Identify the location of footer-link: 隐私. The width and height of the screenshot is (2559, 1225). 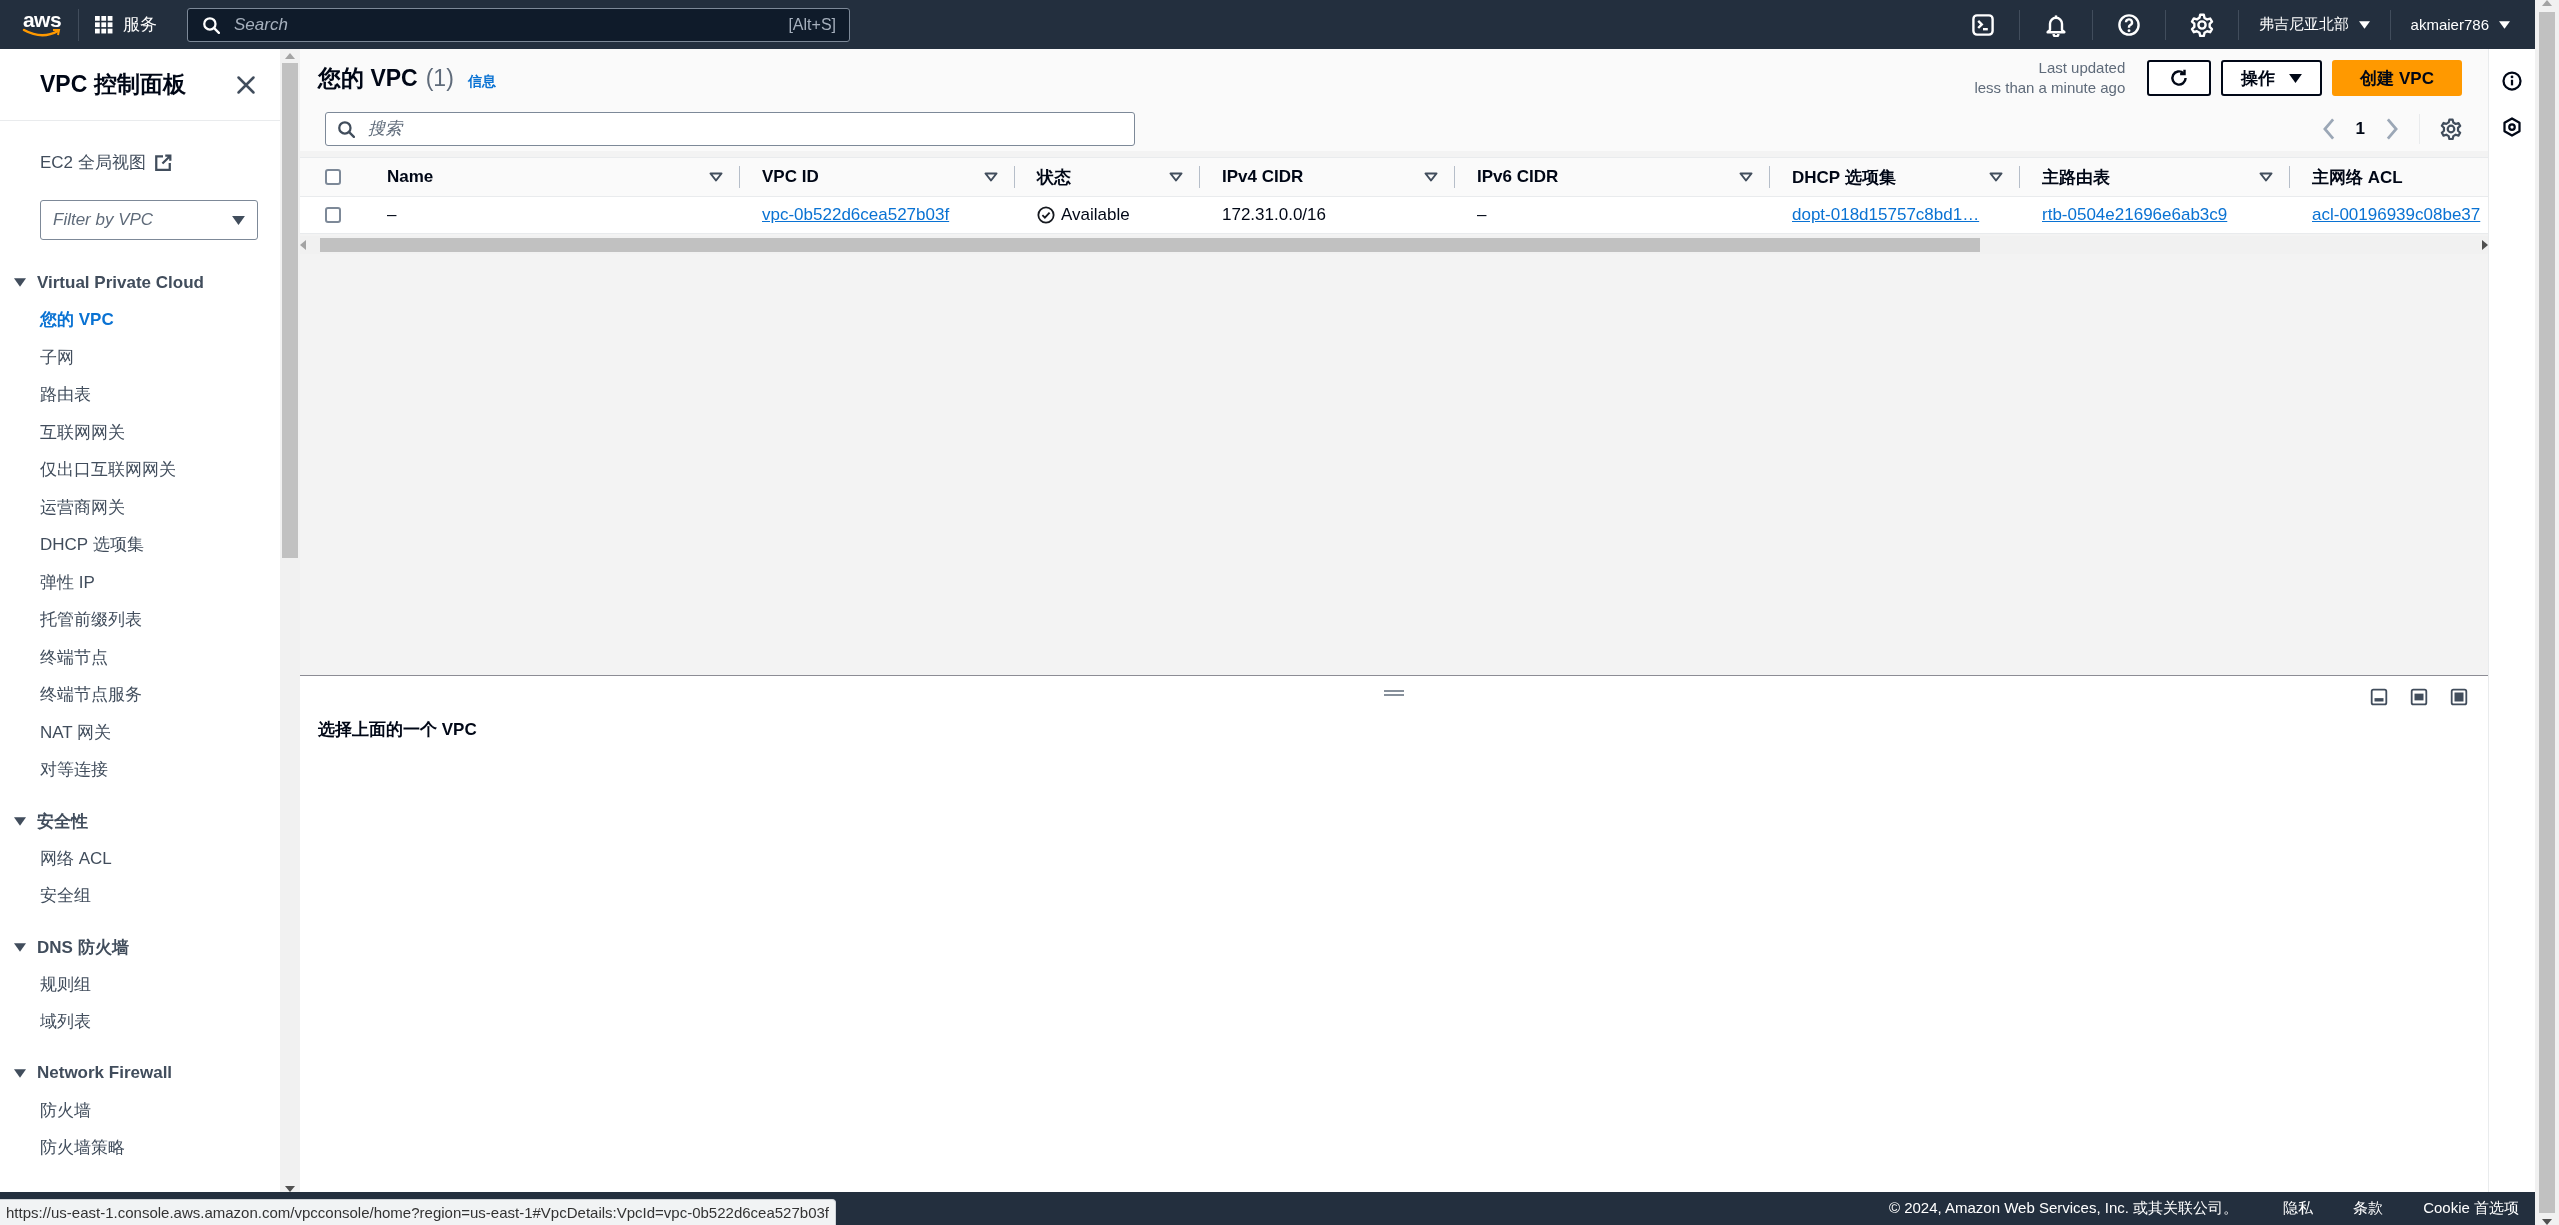
(2298, 1208).